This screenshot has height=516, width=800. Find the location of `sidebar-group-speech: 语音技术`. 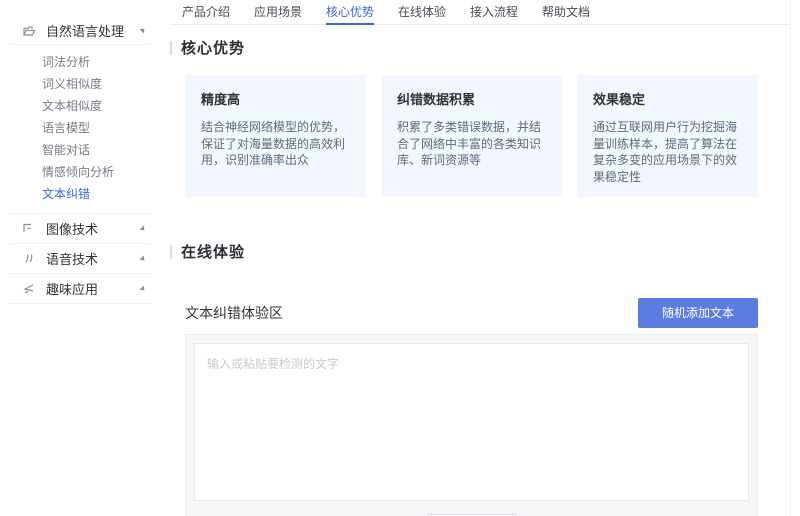

sidebar-group-speech: 语音技术 is located at coordinates (80, 258).